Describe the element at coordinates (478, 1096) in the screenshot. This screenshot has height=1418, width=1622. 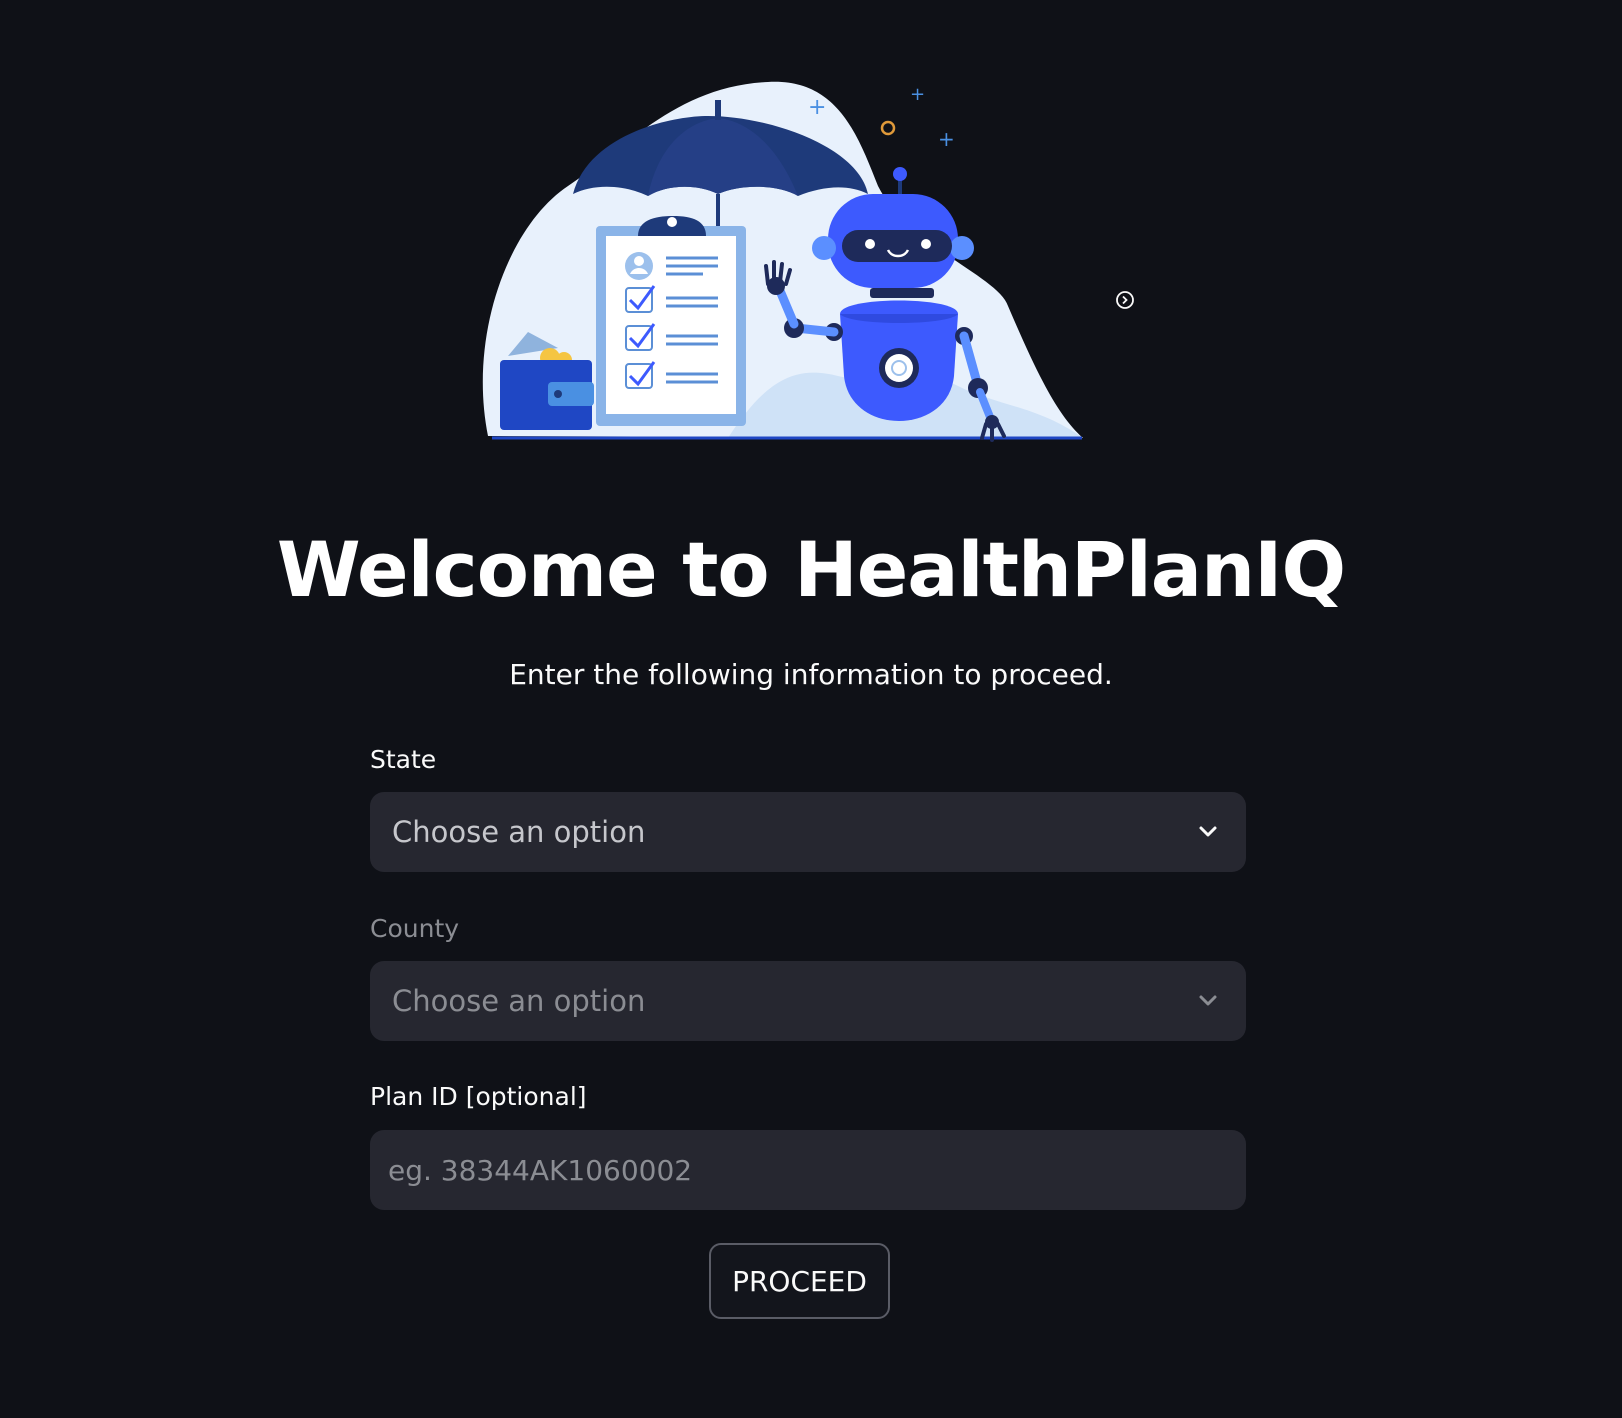
I see `plan-id-label: Plan ID [optional]` at that location.